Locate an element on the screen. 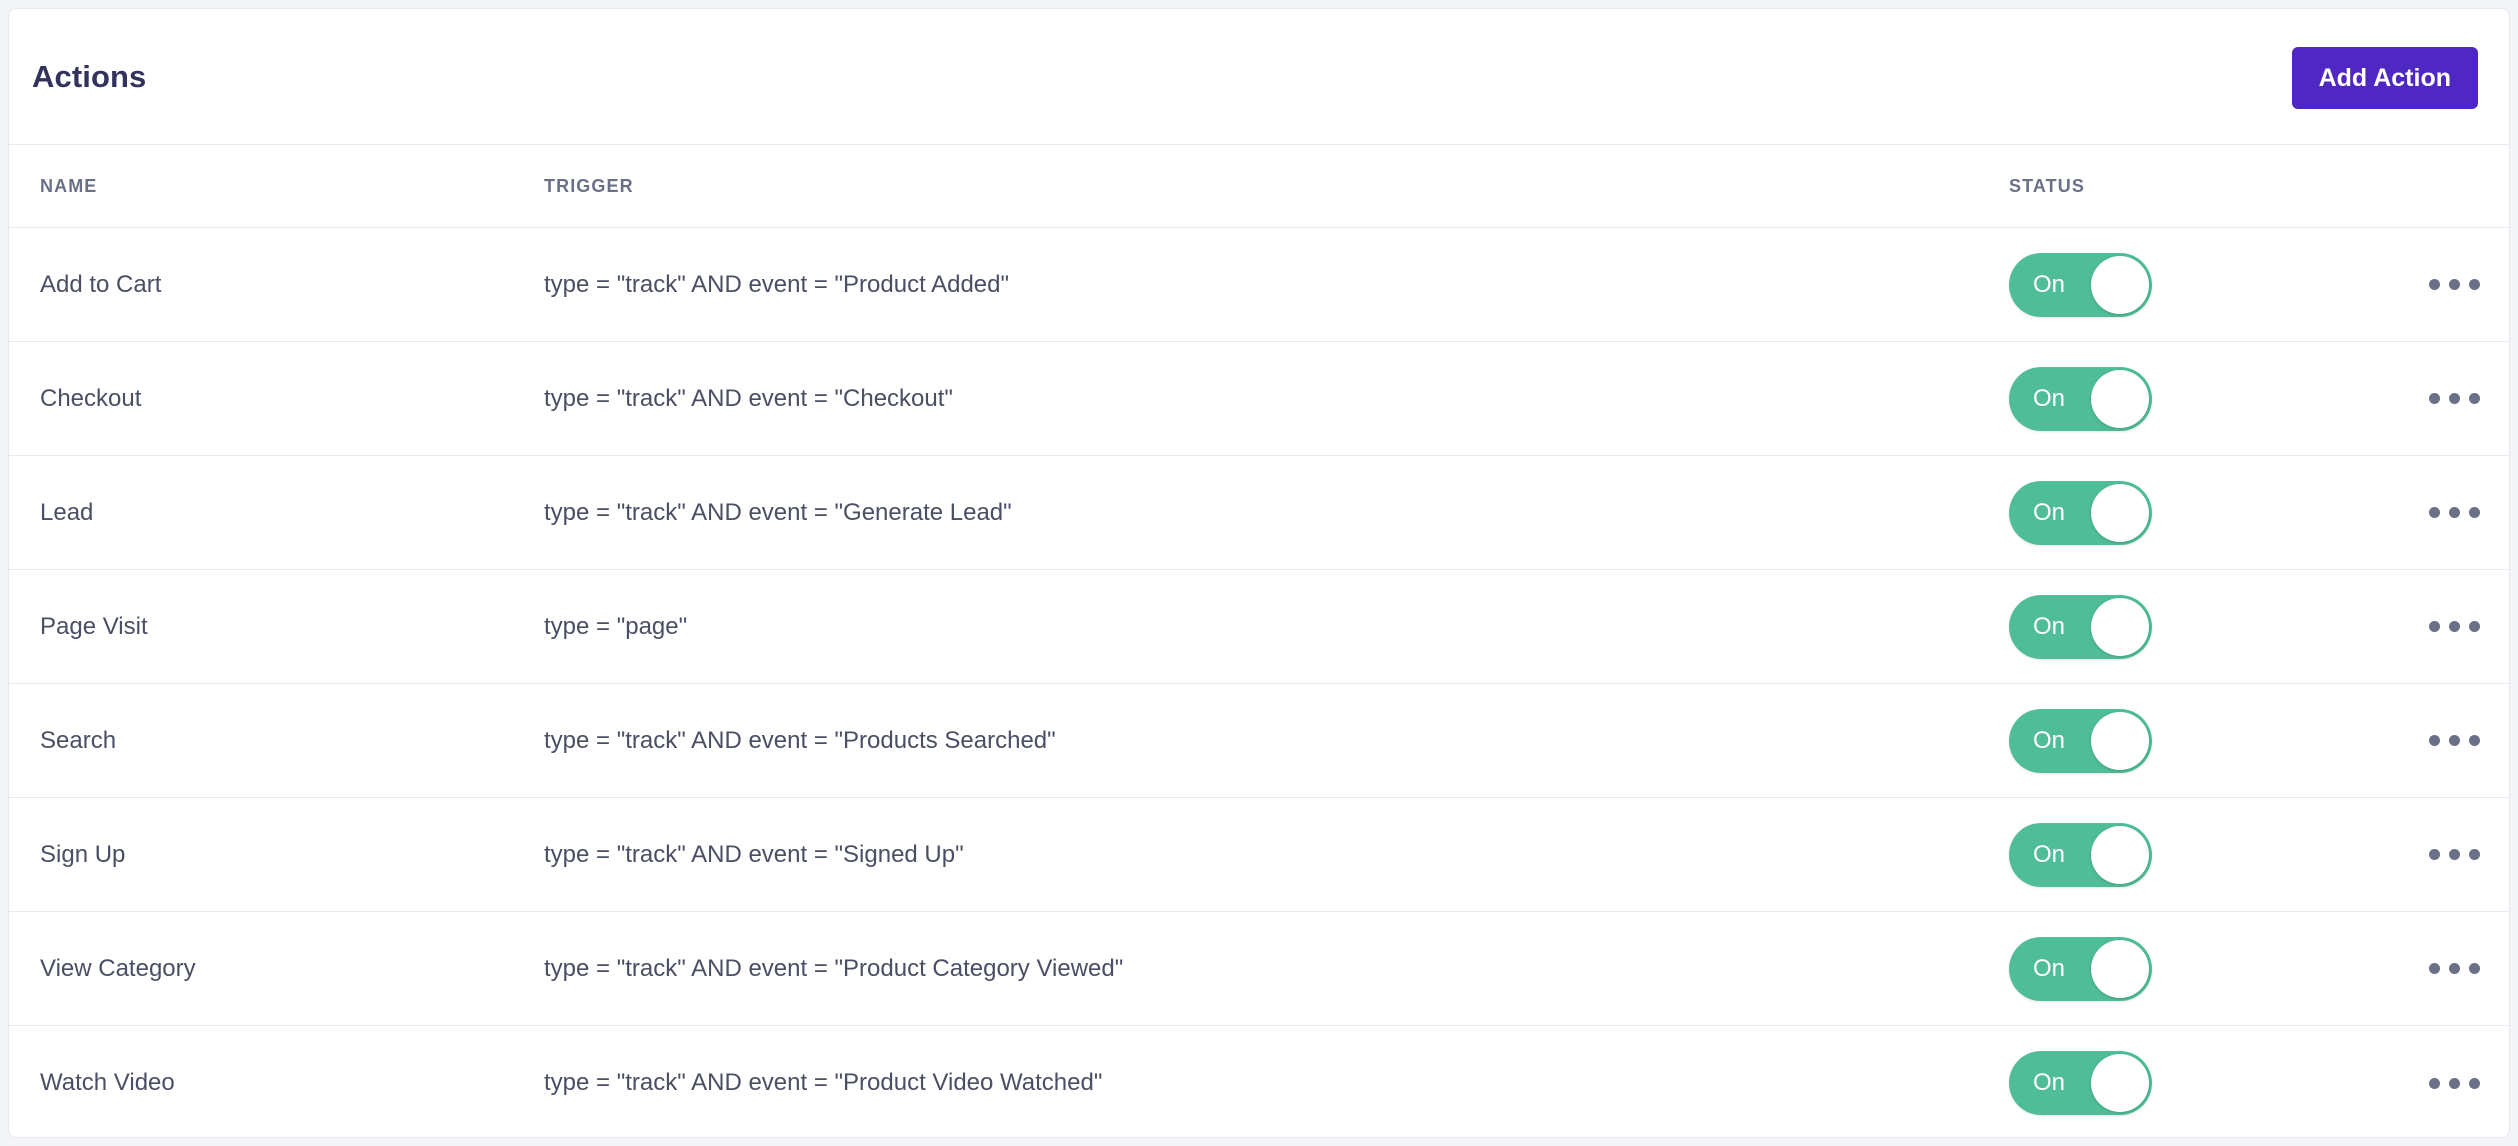 The height and width of the screenshot is (1146, 2518). action-name-cell: Checkout is located at coordinates (190, 398).